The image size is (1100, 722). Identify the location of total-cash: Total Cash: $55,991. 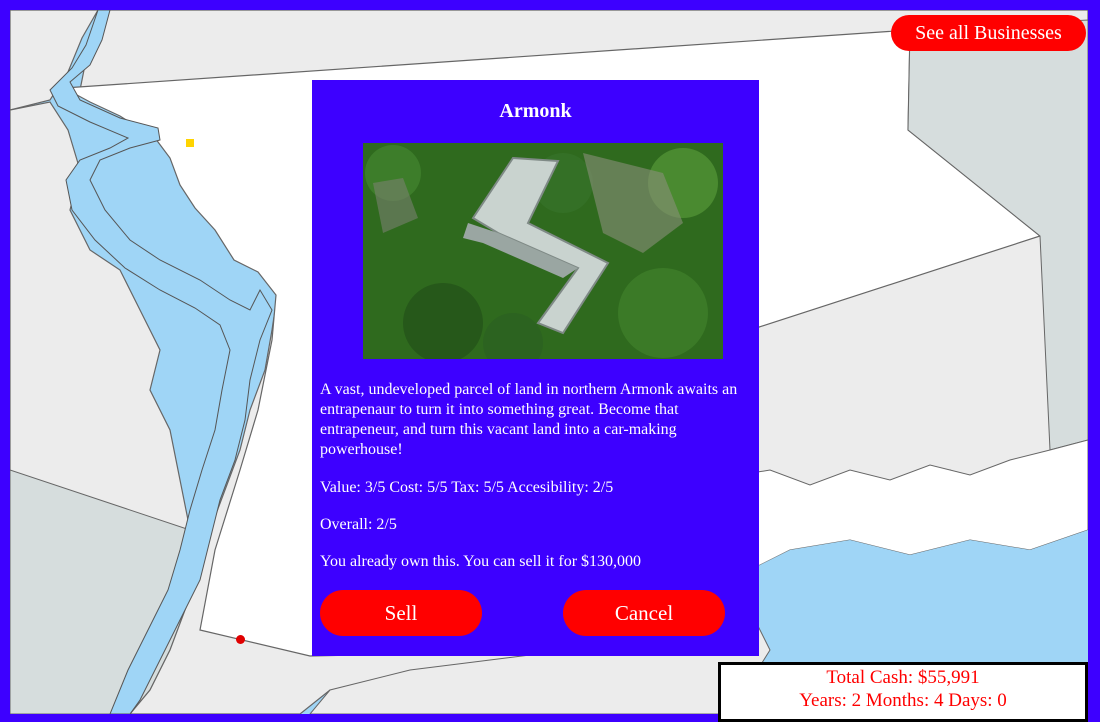
(903, 677).